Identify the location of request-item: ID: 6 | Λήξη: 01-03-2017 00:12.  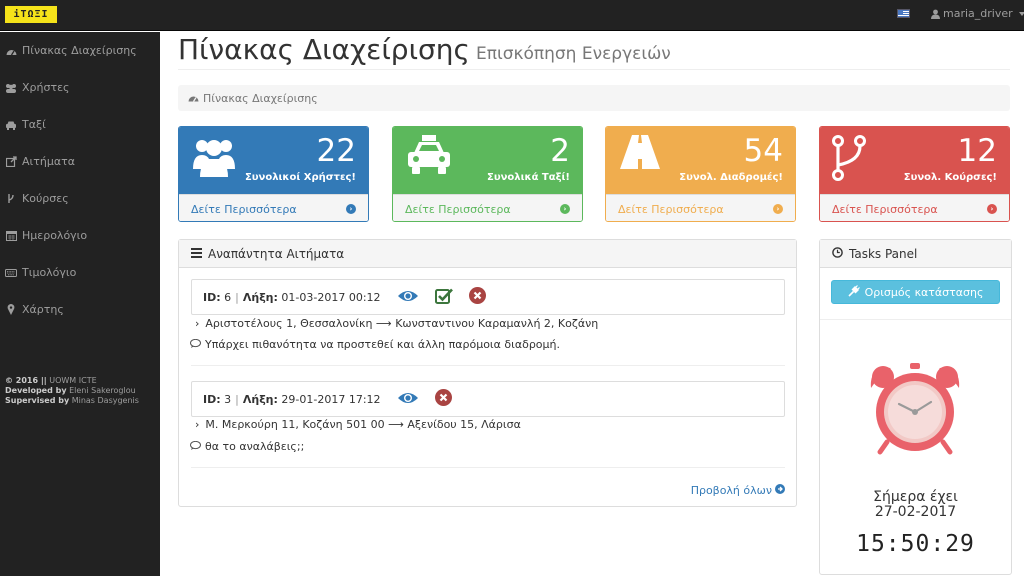
(488, 297).